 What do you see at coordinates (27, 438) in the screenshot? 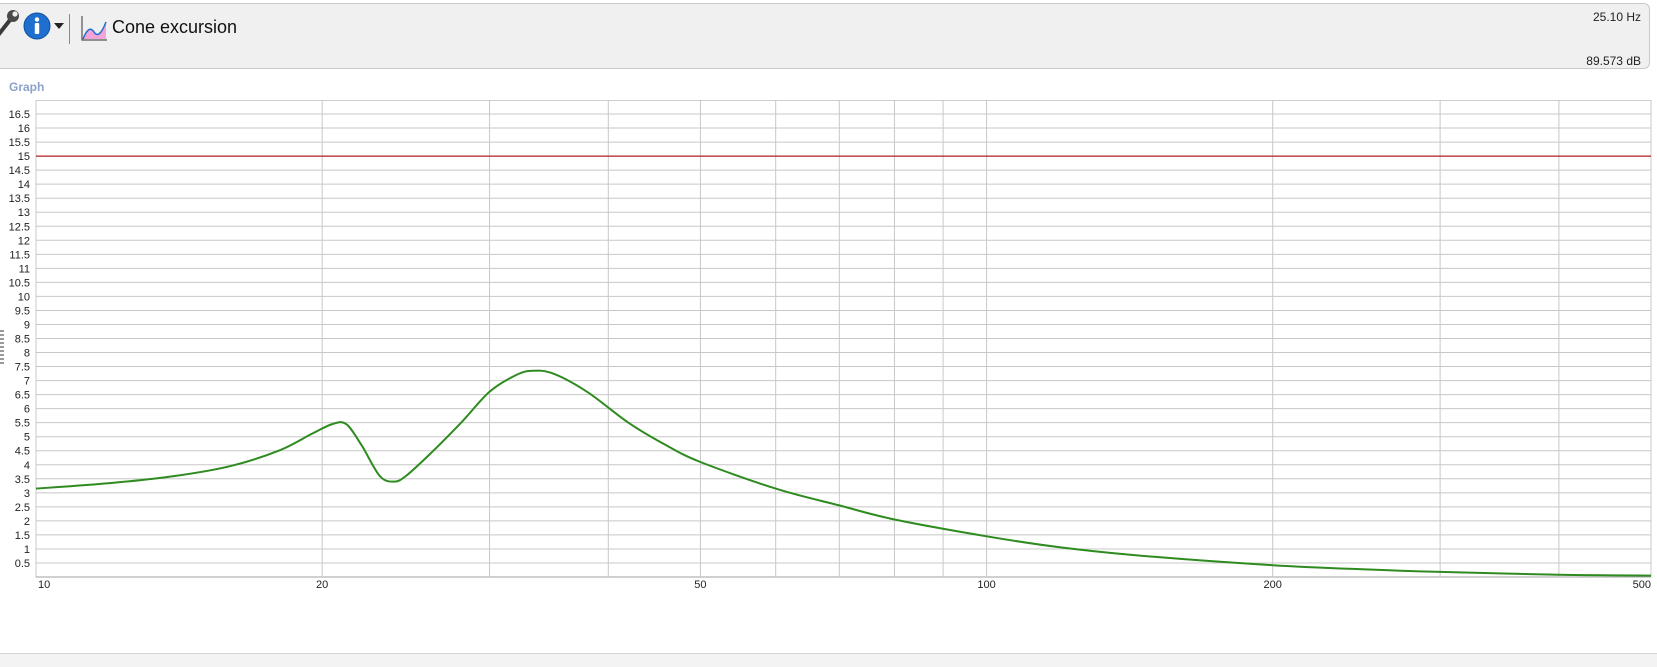
I see `y-tick-label: 5` at bounding box center [27, 438].